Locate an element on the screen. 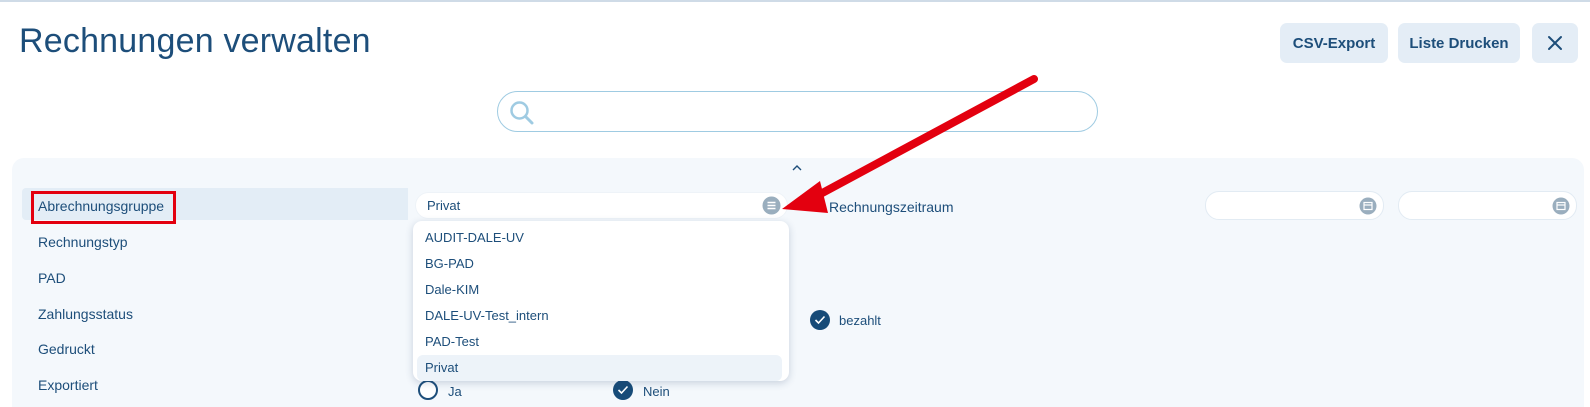  csv-export-button: CSV-Export is located at coordinates (1334, 43).